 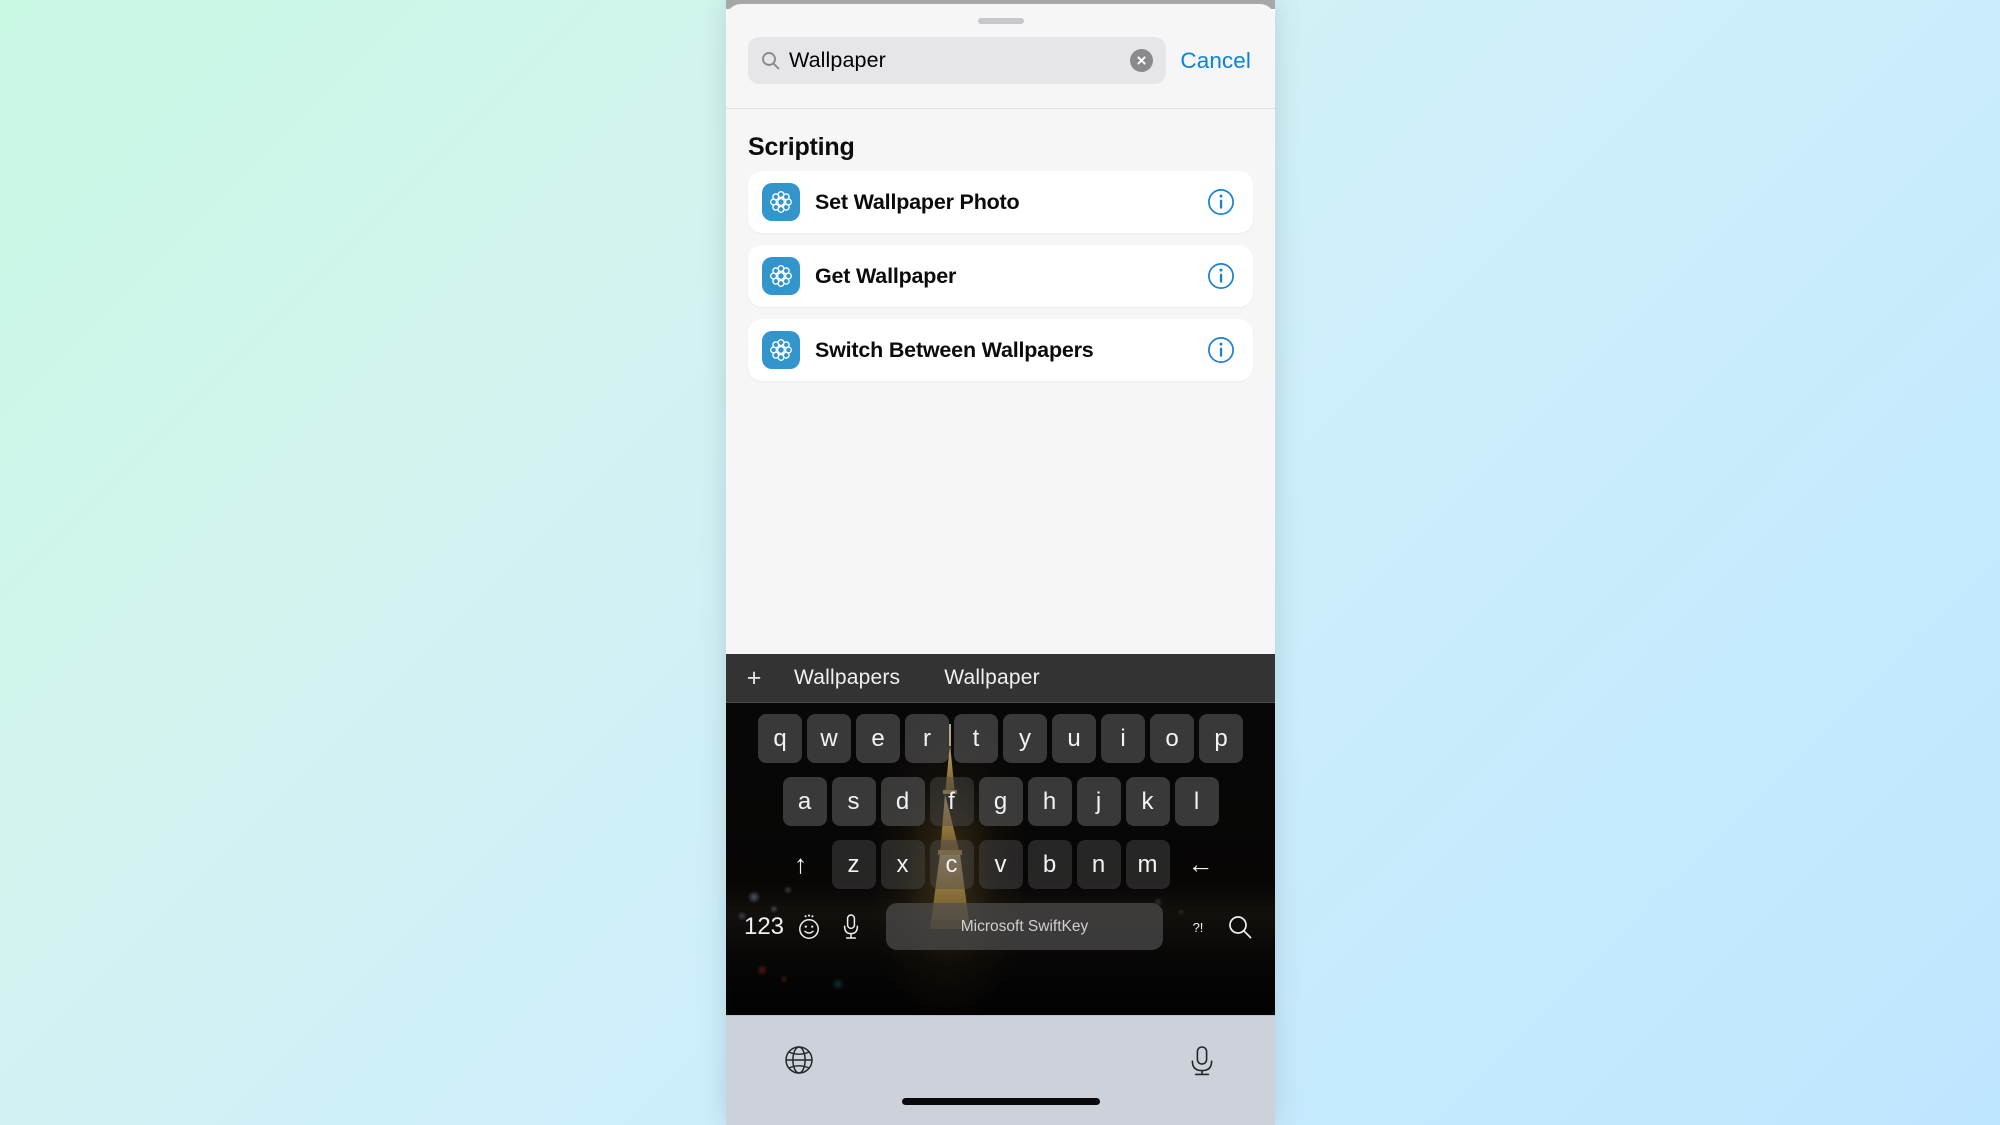 What do you see at coordinates (780, 738) in the screenshot?
I see `key-q: q` at bounding box center [780, 738].